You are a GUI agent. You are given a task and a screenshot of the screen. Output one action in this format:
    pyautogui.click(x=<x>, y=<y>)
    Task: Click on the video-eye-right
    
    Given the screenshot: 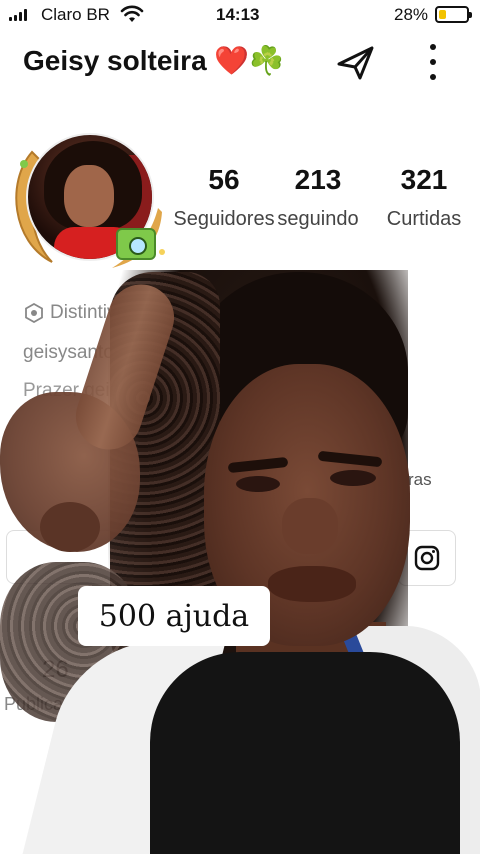 What is the action you would take?
    pyautogui.click(x=353, y=478)
    